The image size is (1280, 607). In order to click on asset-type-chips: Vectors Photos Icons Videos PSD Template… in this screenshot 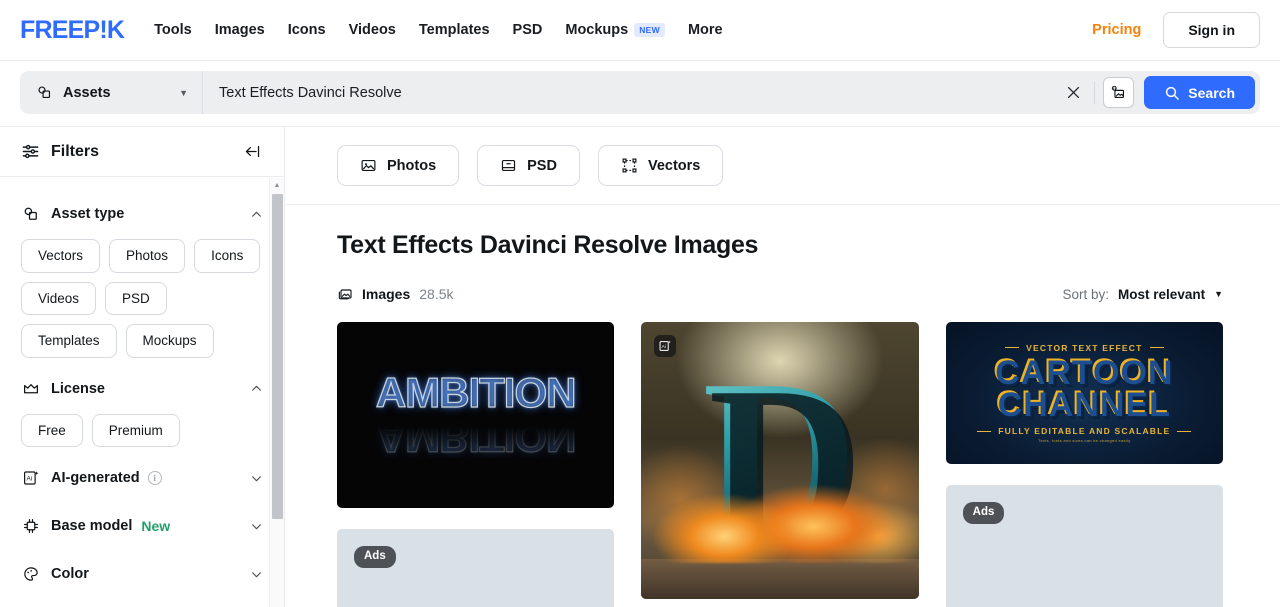, I will do `click(142, 298)`.